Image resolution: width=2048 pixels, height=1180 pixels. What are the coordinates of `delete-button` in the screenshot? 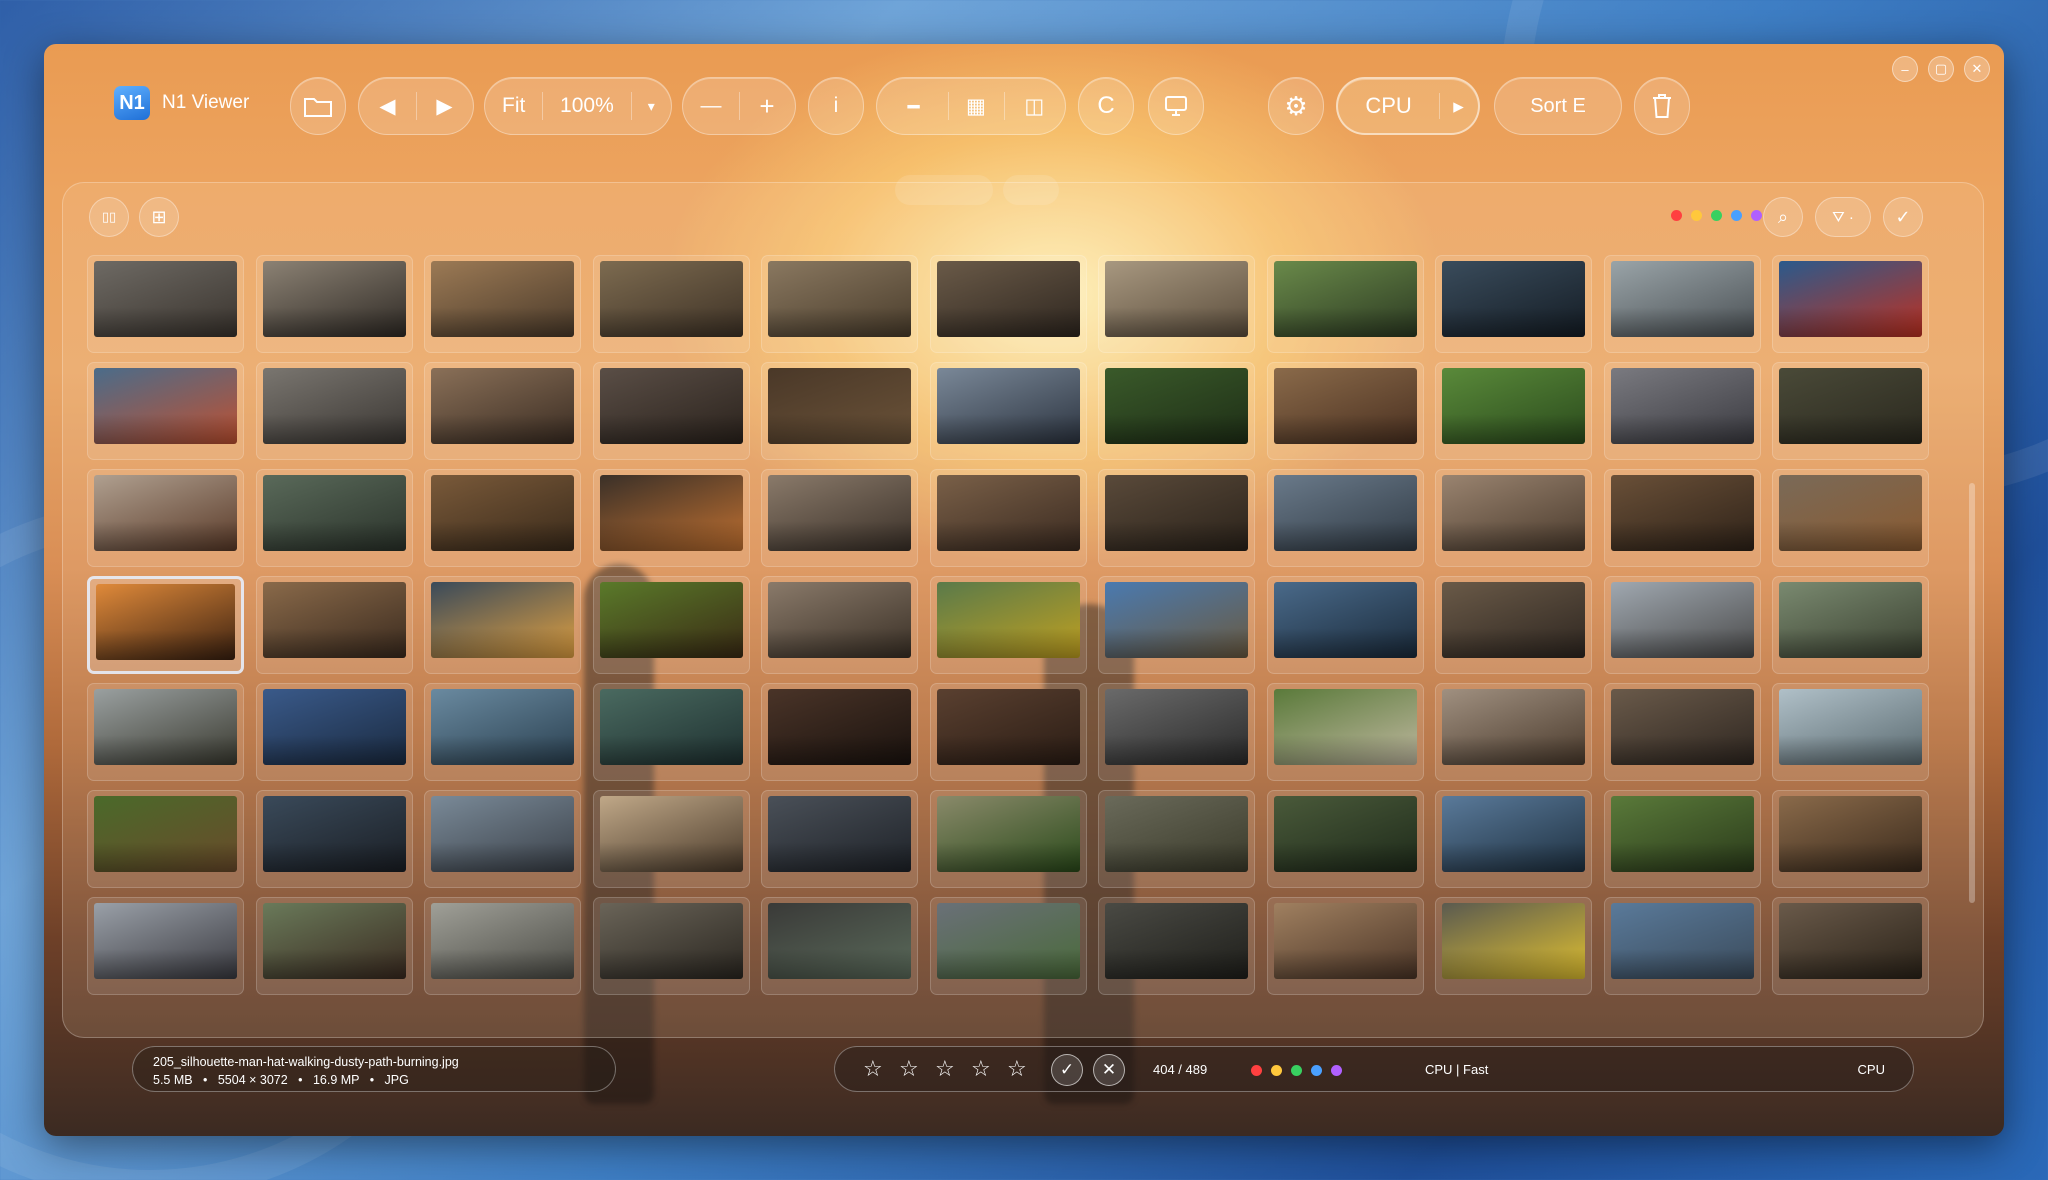 It's located at (1662, 106).